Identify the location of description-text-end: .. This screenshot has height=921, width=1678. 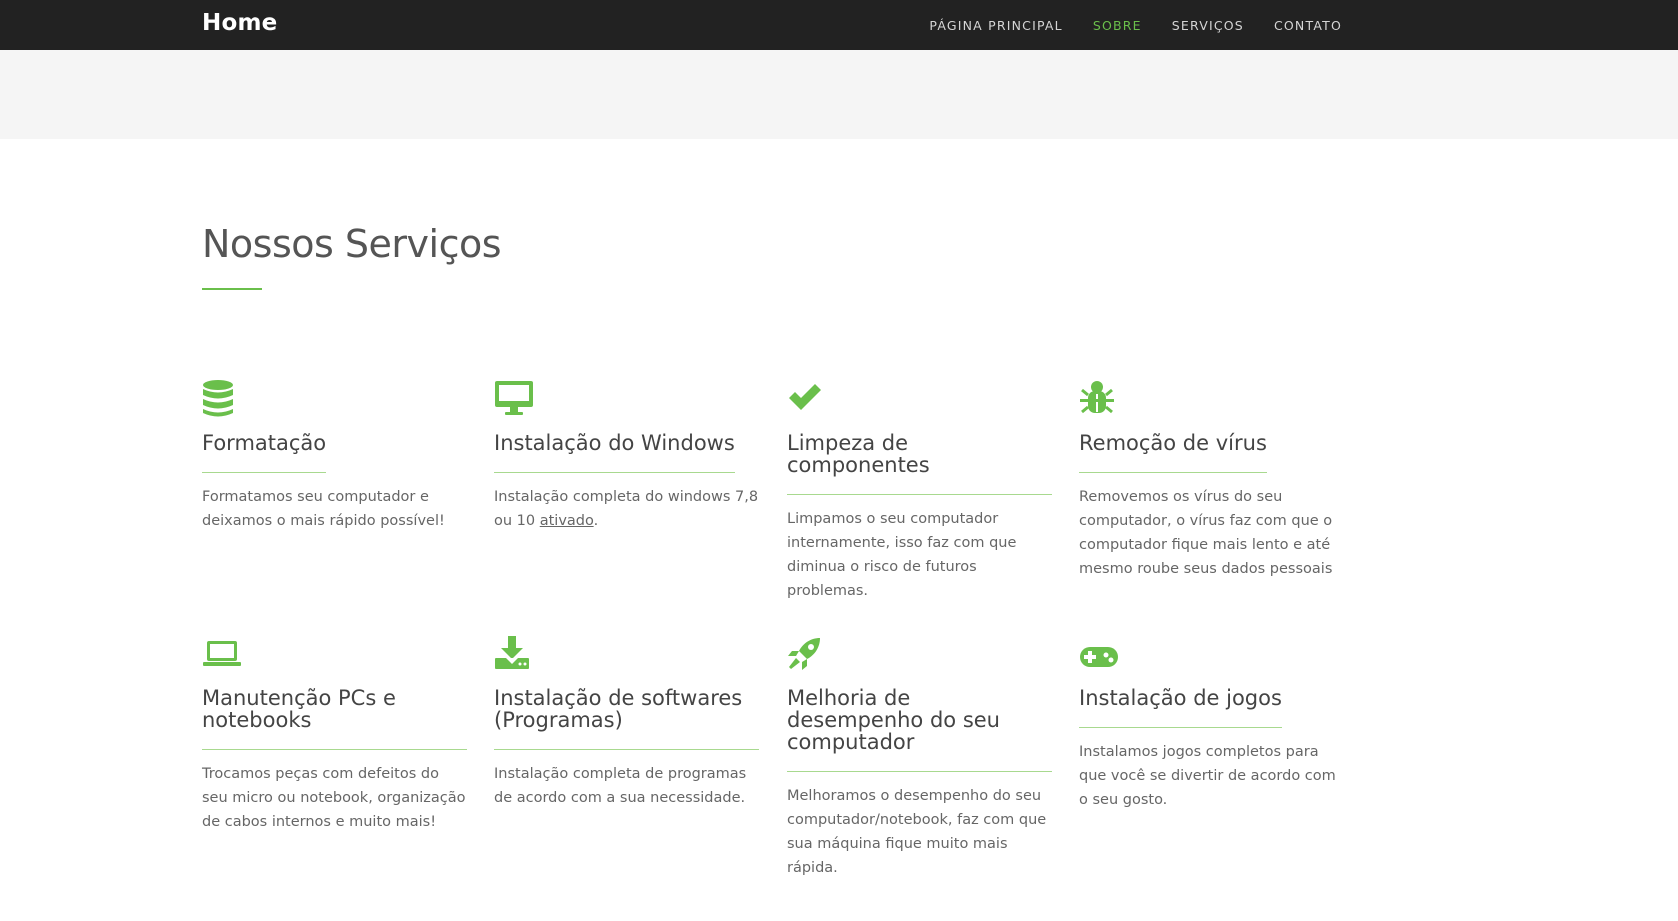
(596, 521).